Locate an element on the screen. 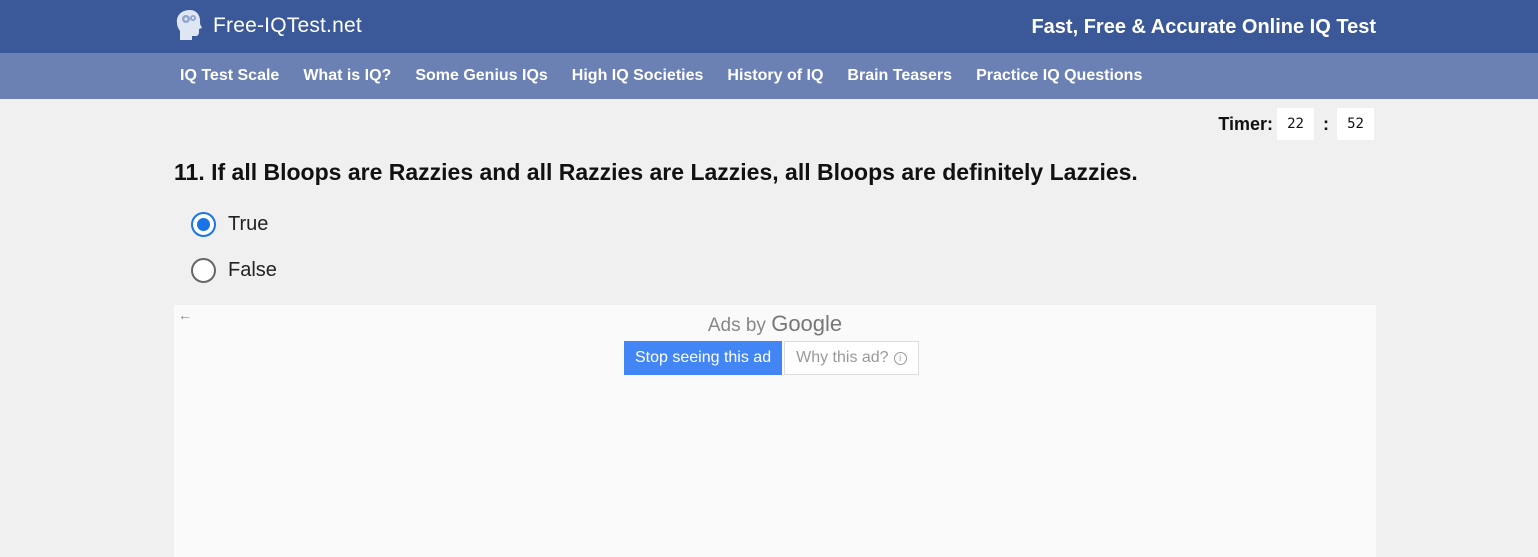 Image resolution: width=1538 pixels, height=557 pixels. ads-by-google: Ads by Google is located at coordinates (775, 324).